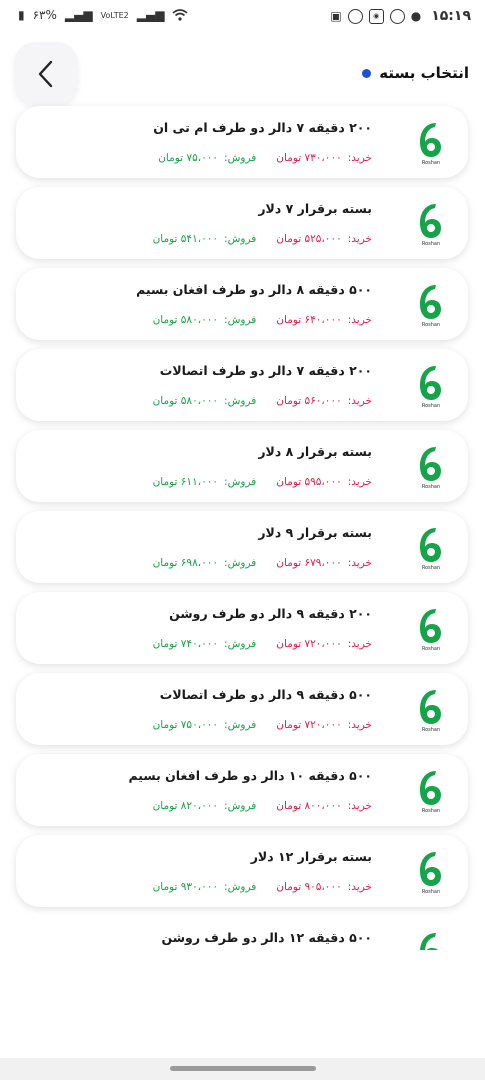 The width and height of the screenshot is (485, 1080). What do you see at coordinates (315, 208) in the screenshot?
I see `package-name: بسته برقرار ۷ دلار` at bounding box center [315, 208].